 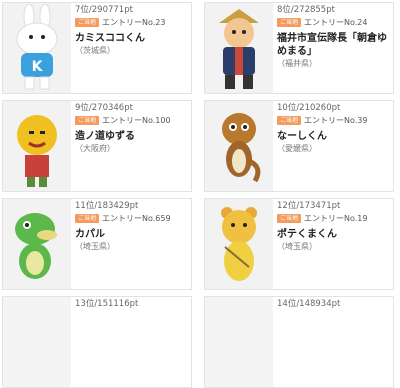 What do you see at coordinates (297, 63) in the screenshot?
I see `prefecture: （福井県）` at bounding box center [297, 63].